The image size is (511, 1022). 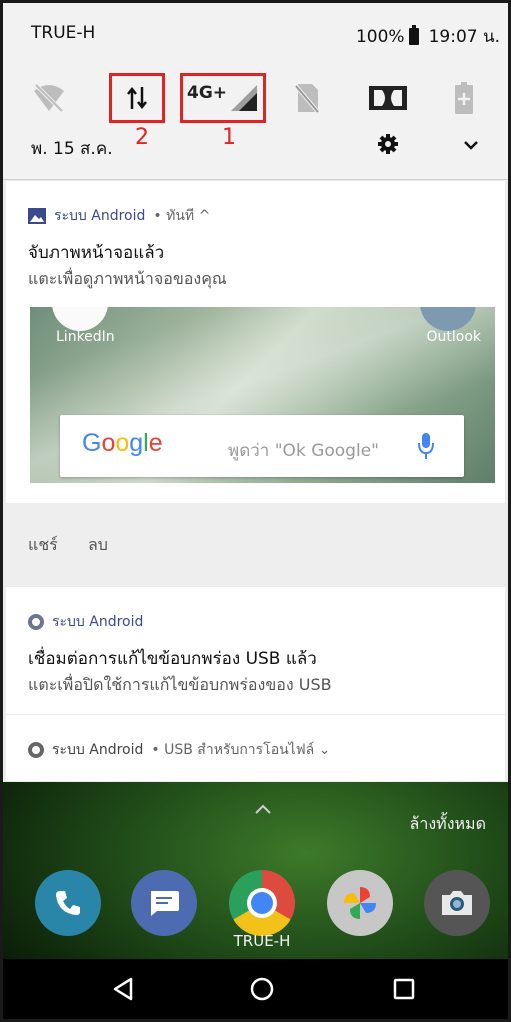 I want to click on notification-title: จับภาพหน้าจอแล้ว, so click(x=96, y=253).